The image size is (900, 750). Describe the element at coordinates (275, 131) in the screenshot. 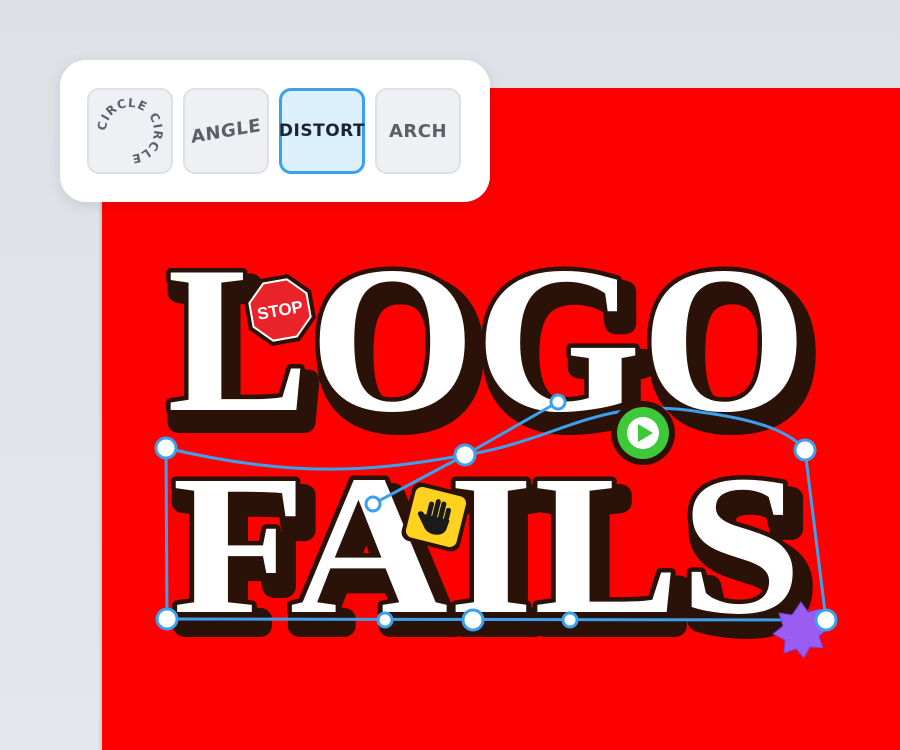

I see `text-style-panel: CIRCLE CIRCLE ANGLE DISTORT ARCH` at that location.